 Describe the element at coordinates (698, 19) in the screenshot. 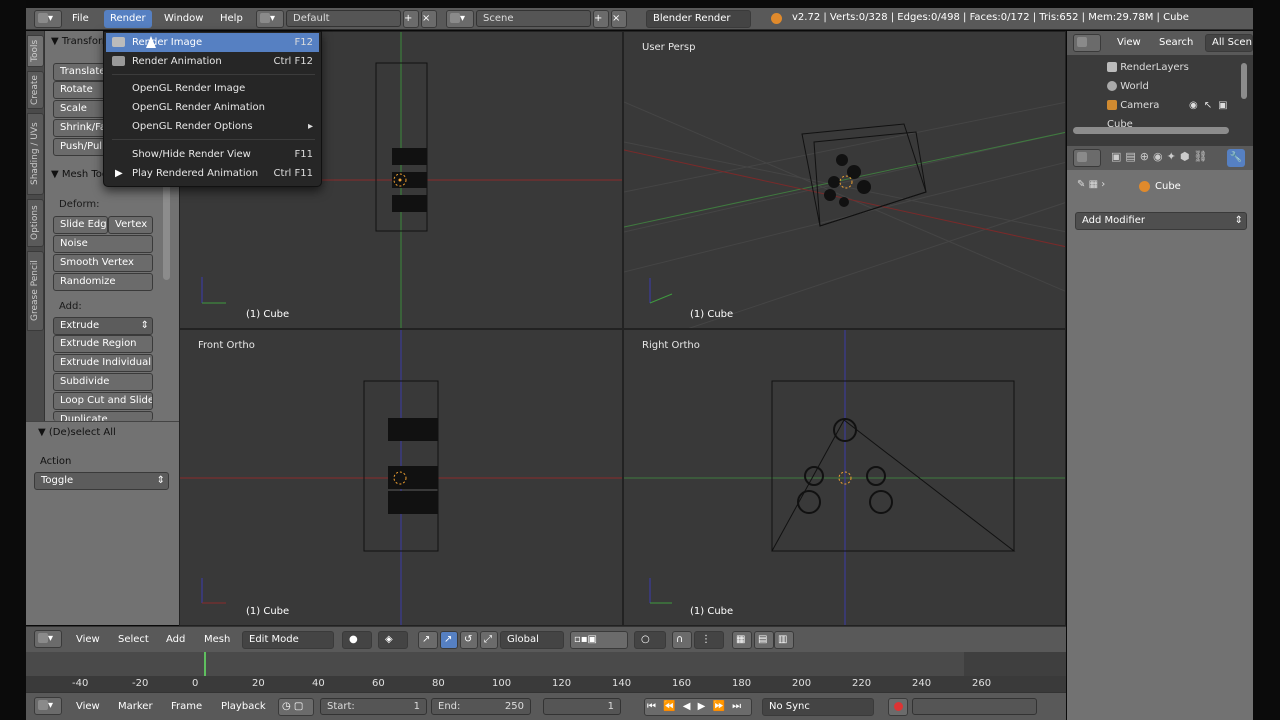

I see `render-engine-select: Blender Render` at that location.